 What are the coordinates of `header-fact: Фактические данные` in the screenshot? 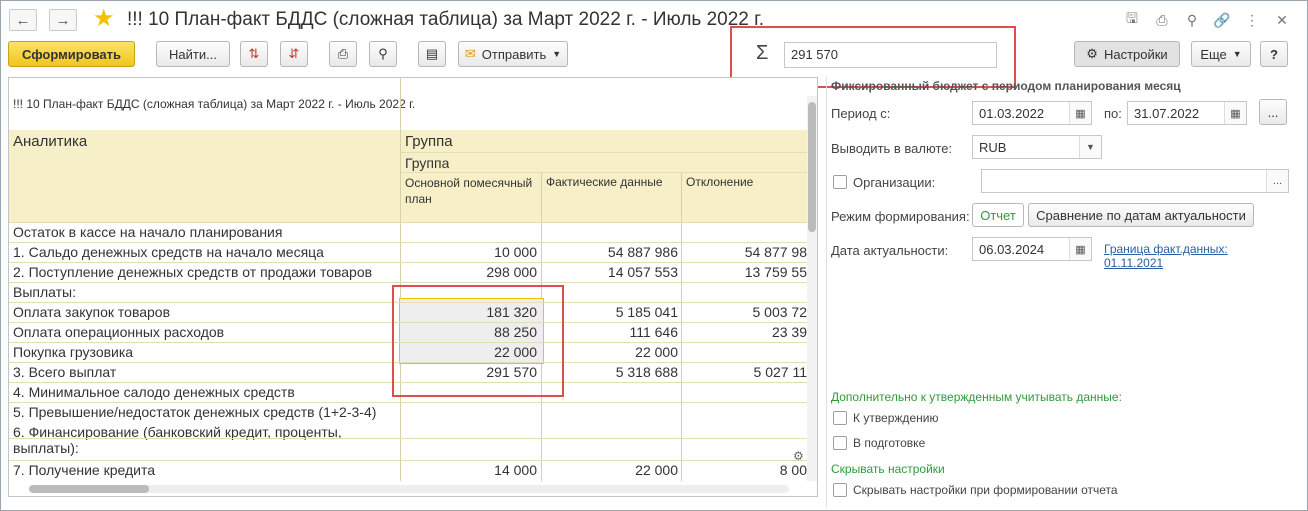 It's located at (604, 182).